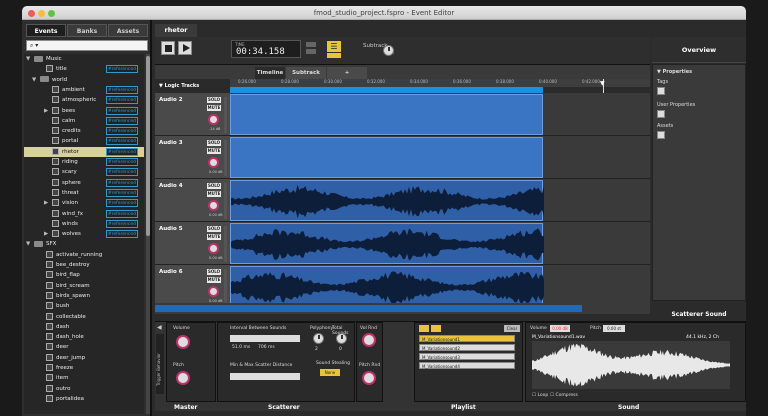 The image size is (768, 416). Describe the element at coordinates (84, 80) in the screenshot. I see `tree-item-world: ▼ world` at that location.